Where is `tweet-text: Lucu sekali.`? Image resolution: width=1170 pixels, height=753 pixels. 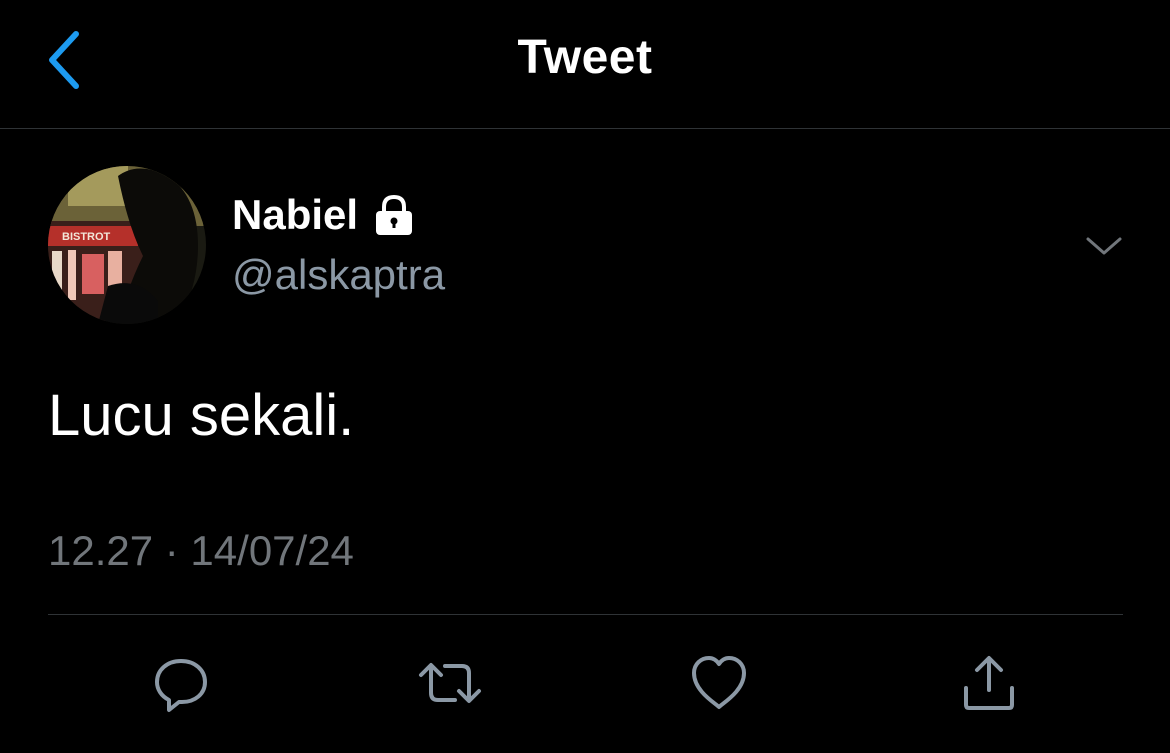 tweet-text: Lucu sekali. is located at coordinates (201, 415).